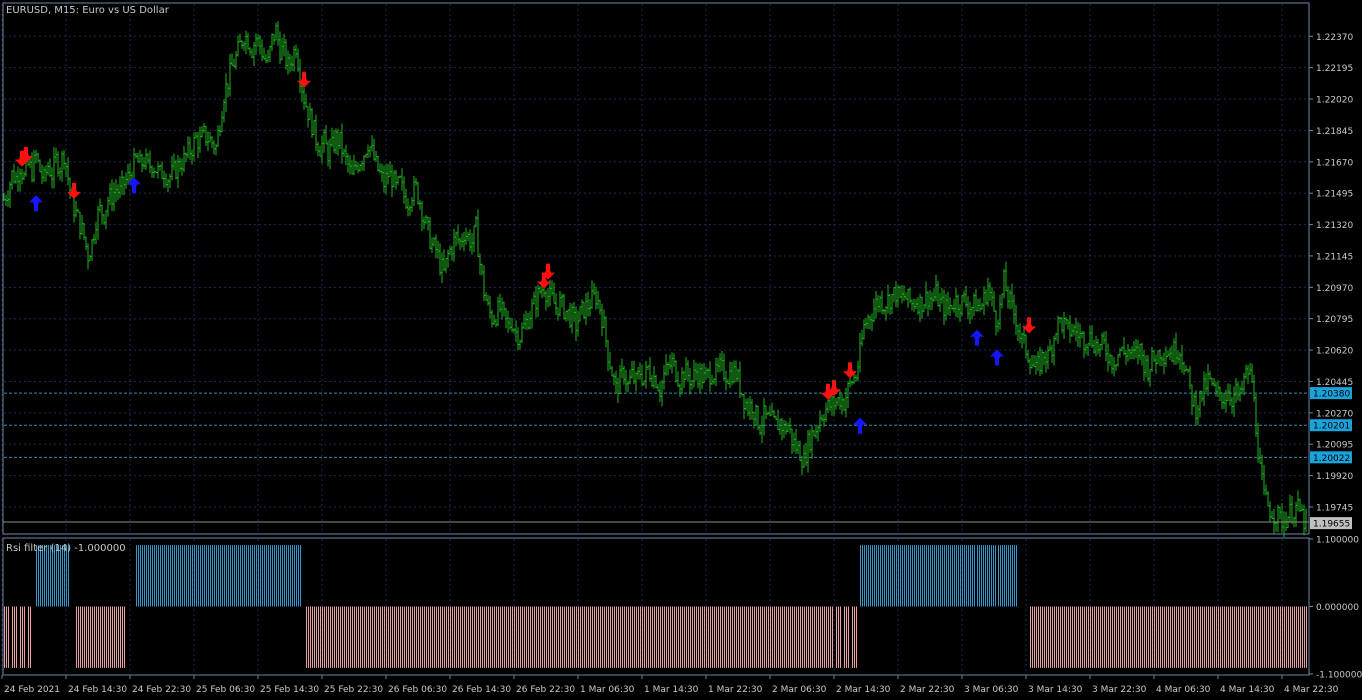  I want to click on x-tick-label: 2 Mar 22:30, so click(927, 690).